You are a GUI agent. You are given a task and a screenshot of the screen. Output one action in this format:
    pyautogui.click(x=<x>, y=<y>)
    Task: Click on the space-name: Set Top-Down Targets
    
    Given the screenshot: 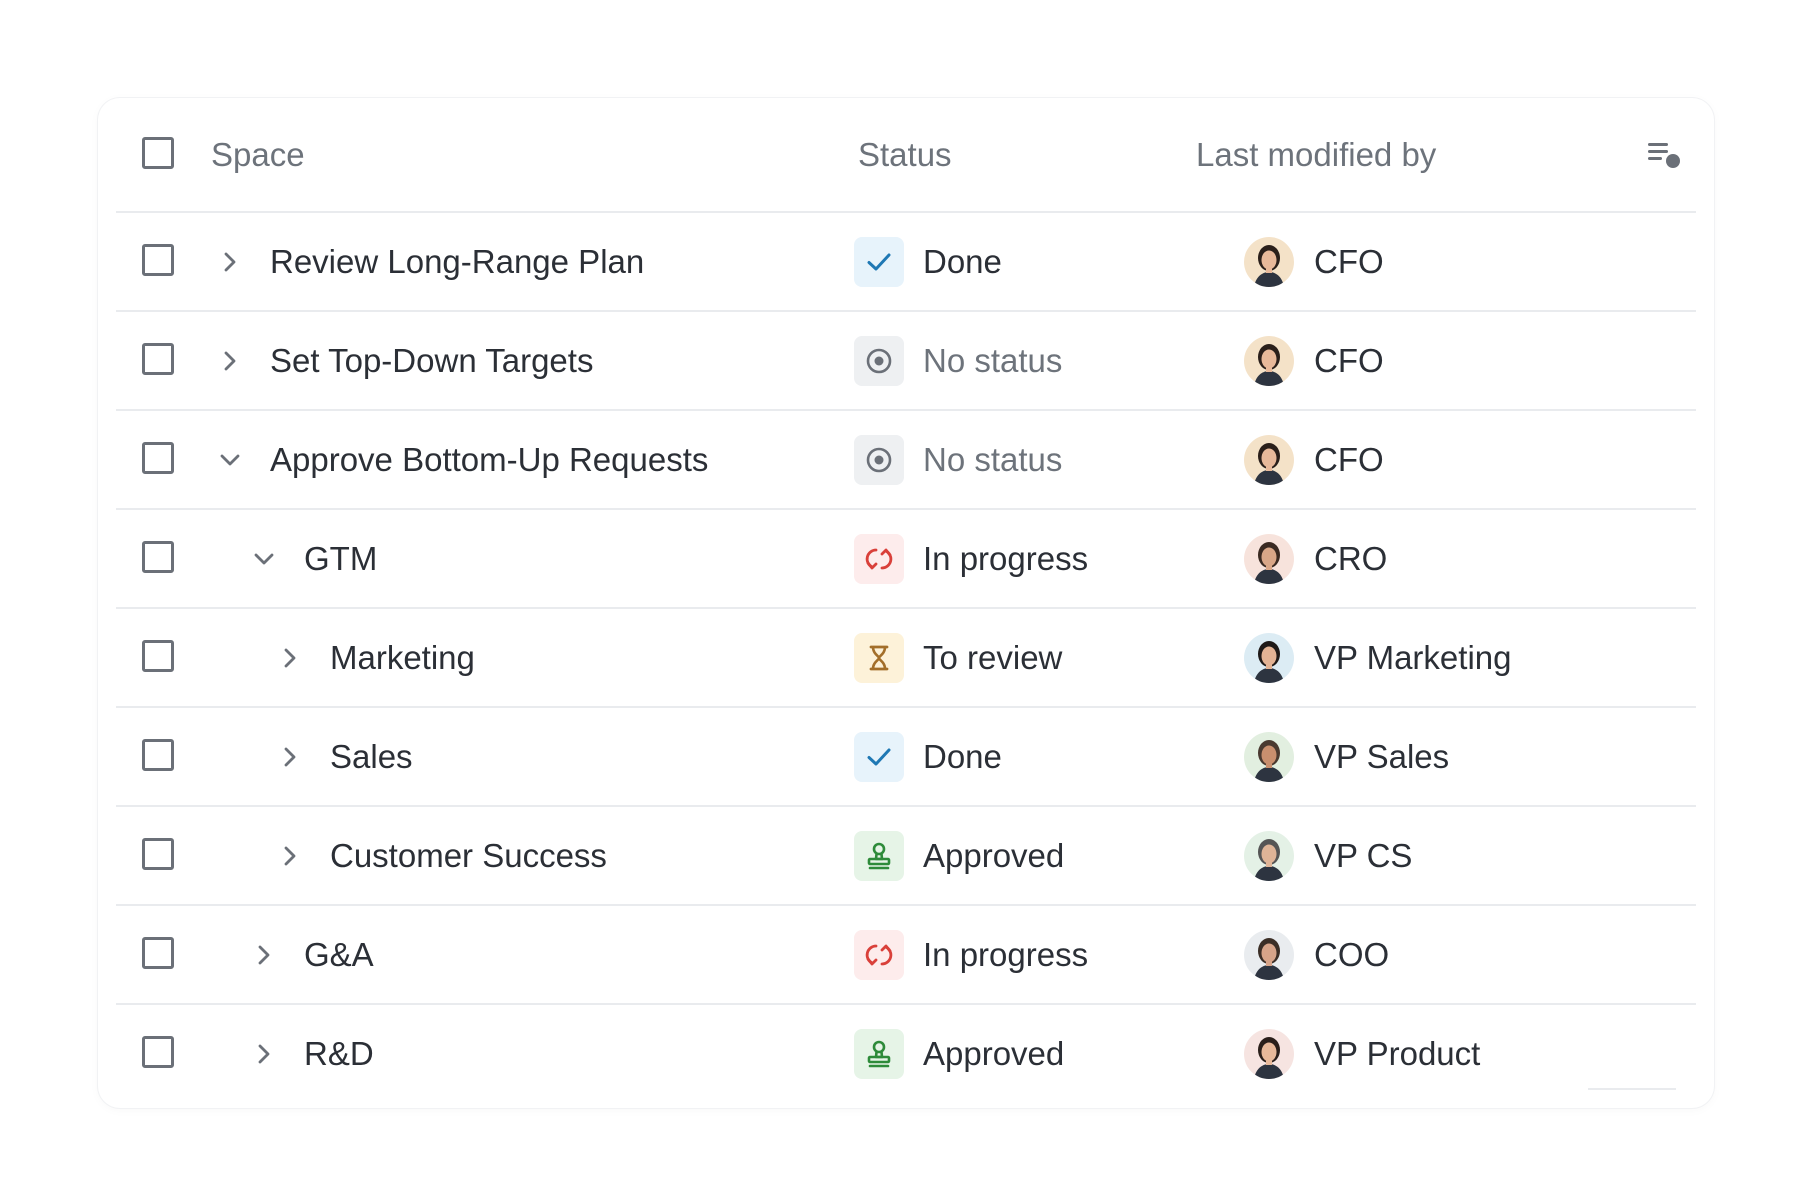 What is the action you would take?
    pyautogui.click(x=431, y=361)
    